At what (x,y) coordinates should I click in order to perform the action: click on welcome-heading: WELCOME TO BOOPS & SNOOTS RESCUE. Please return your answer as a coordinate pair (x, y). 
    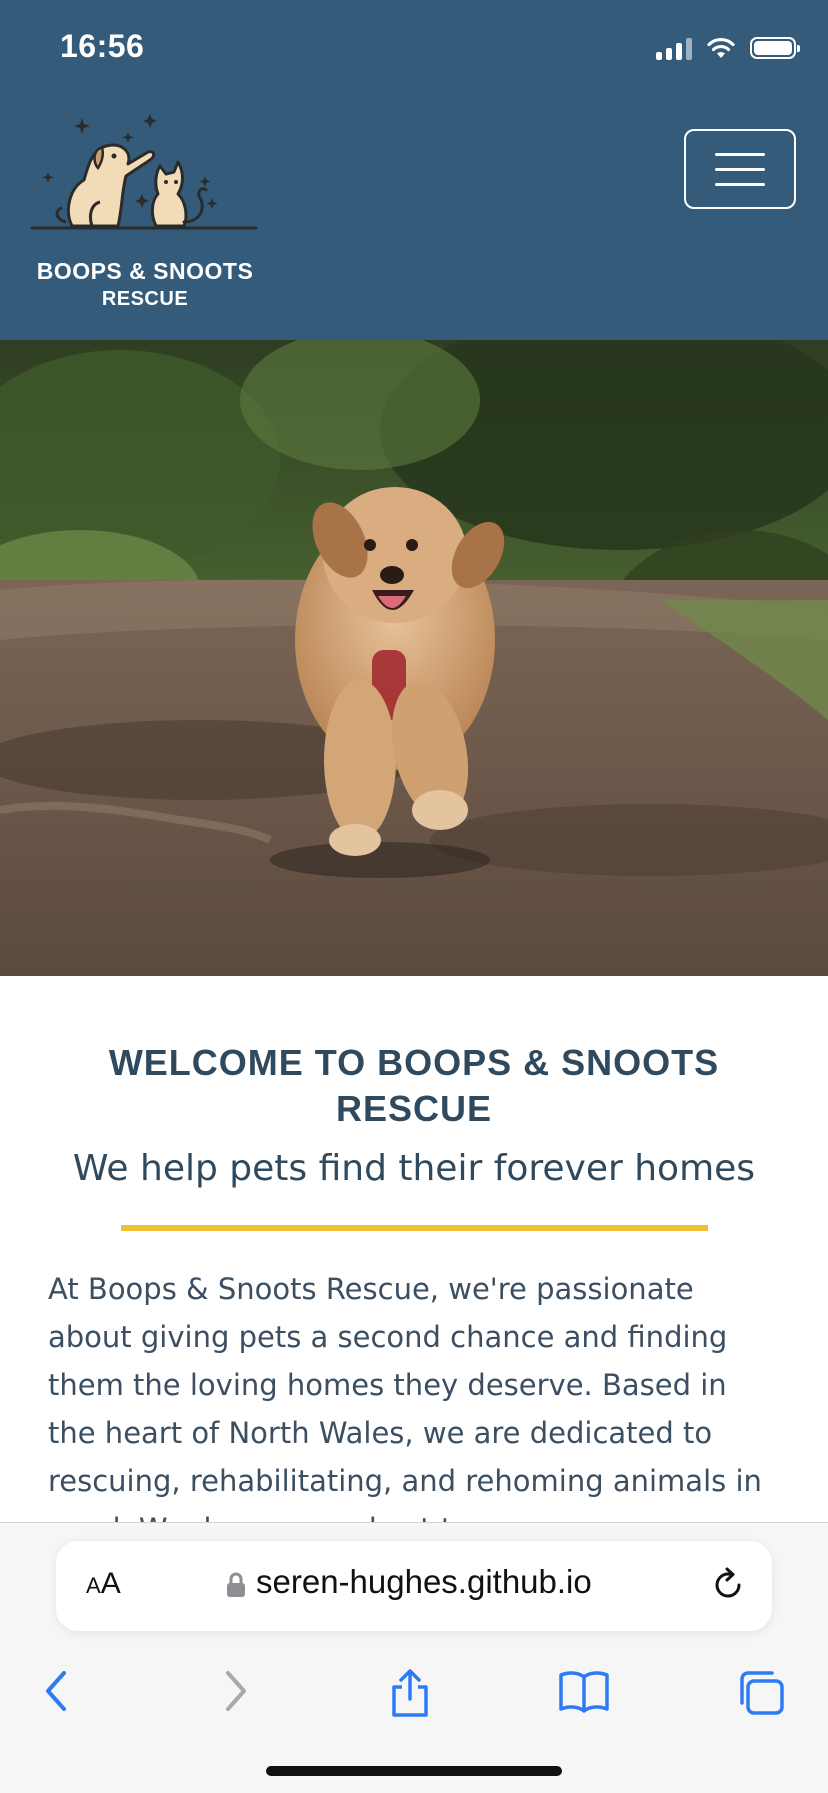
    Looking at the image, I should click on (414, 1085).